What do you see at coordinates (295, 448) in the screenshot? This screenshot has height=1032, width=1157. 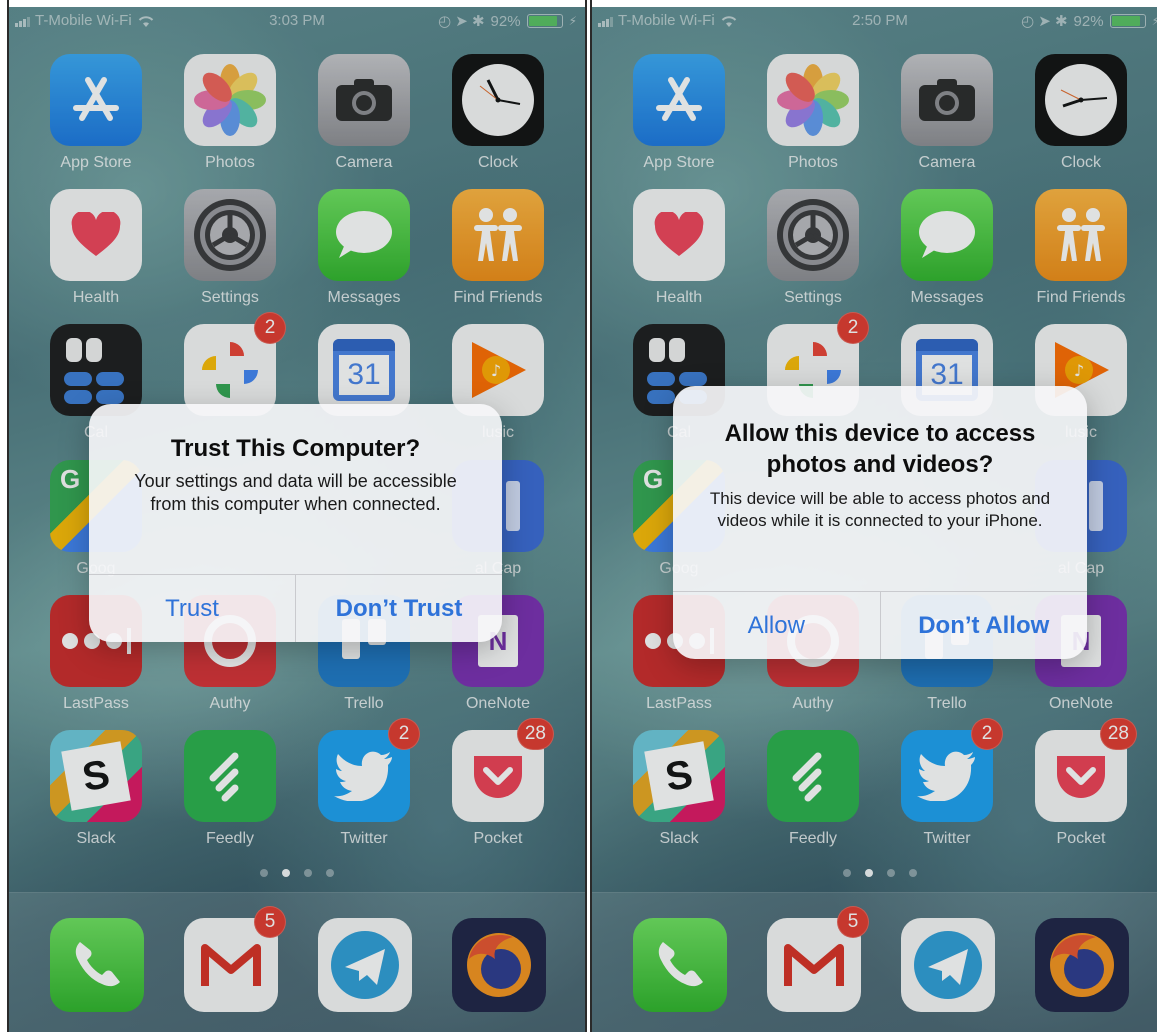 I see `alert-title: Trust This Computer?` at bounding box center [295, 448].